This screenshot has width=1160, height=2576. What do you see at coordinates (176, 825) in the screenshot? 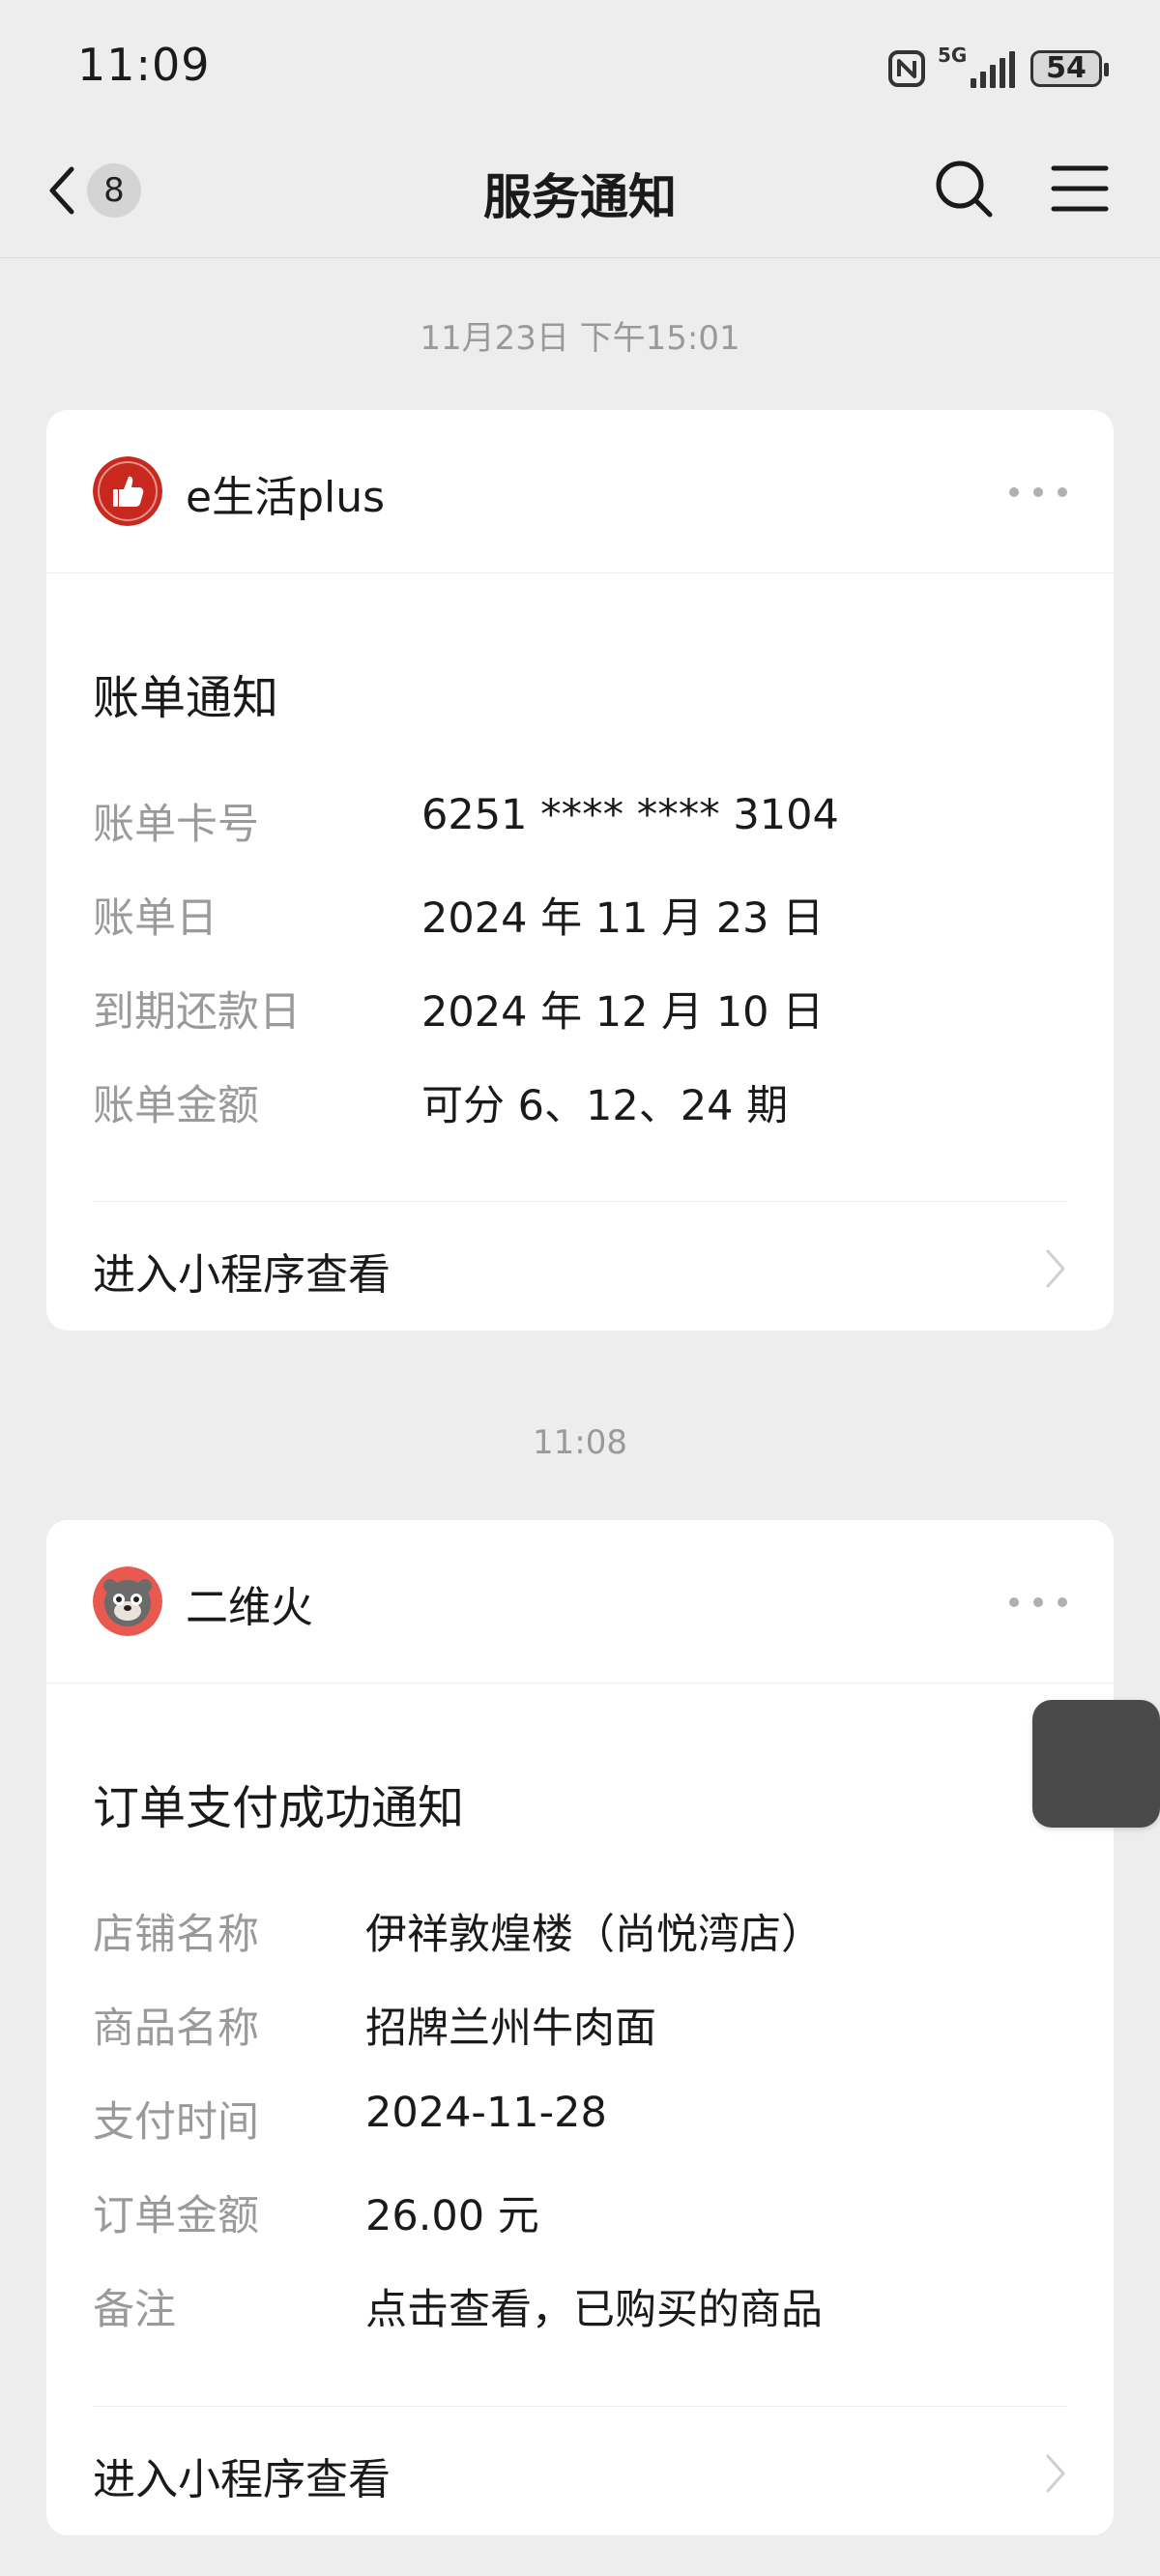
I see `field-label: 账单卡号` at bounding box center [176, 825].